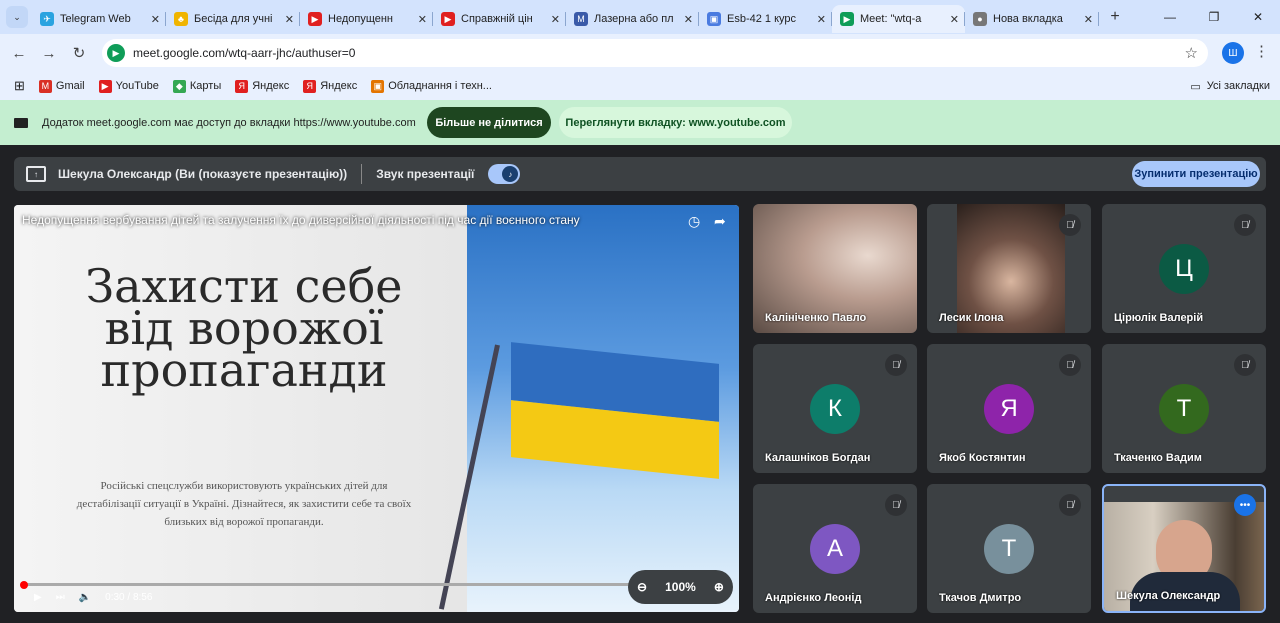 The height and width of the screenshot is (623, 1280). What do you see at coordinates (60, 597) in the screenshot?
I see `next-icon: ⏭` at bounding box center [60, 597].